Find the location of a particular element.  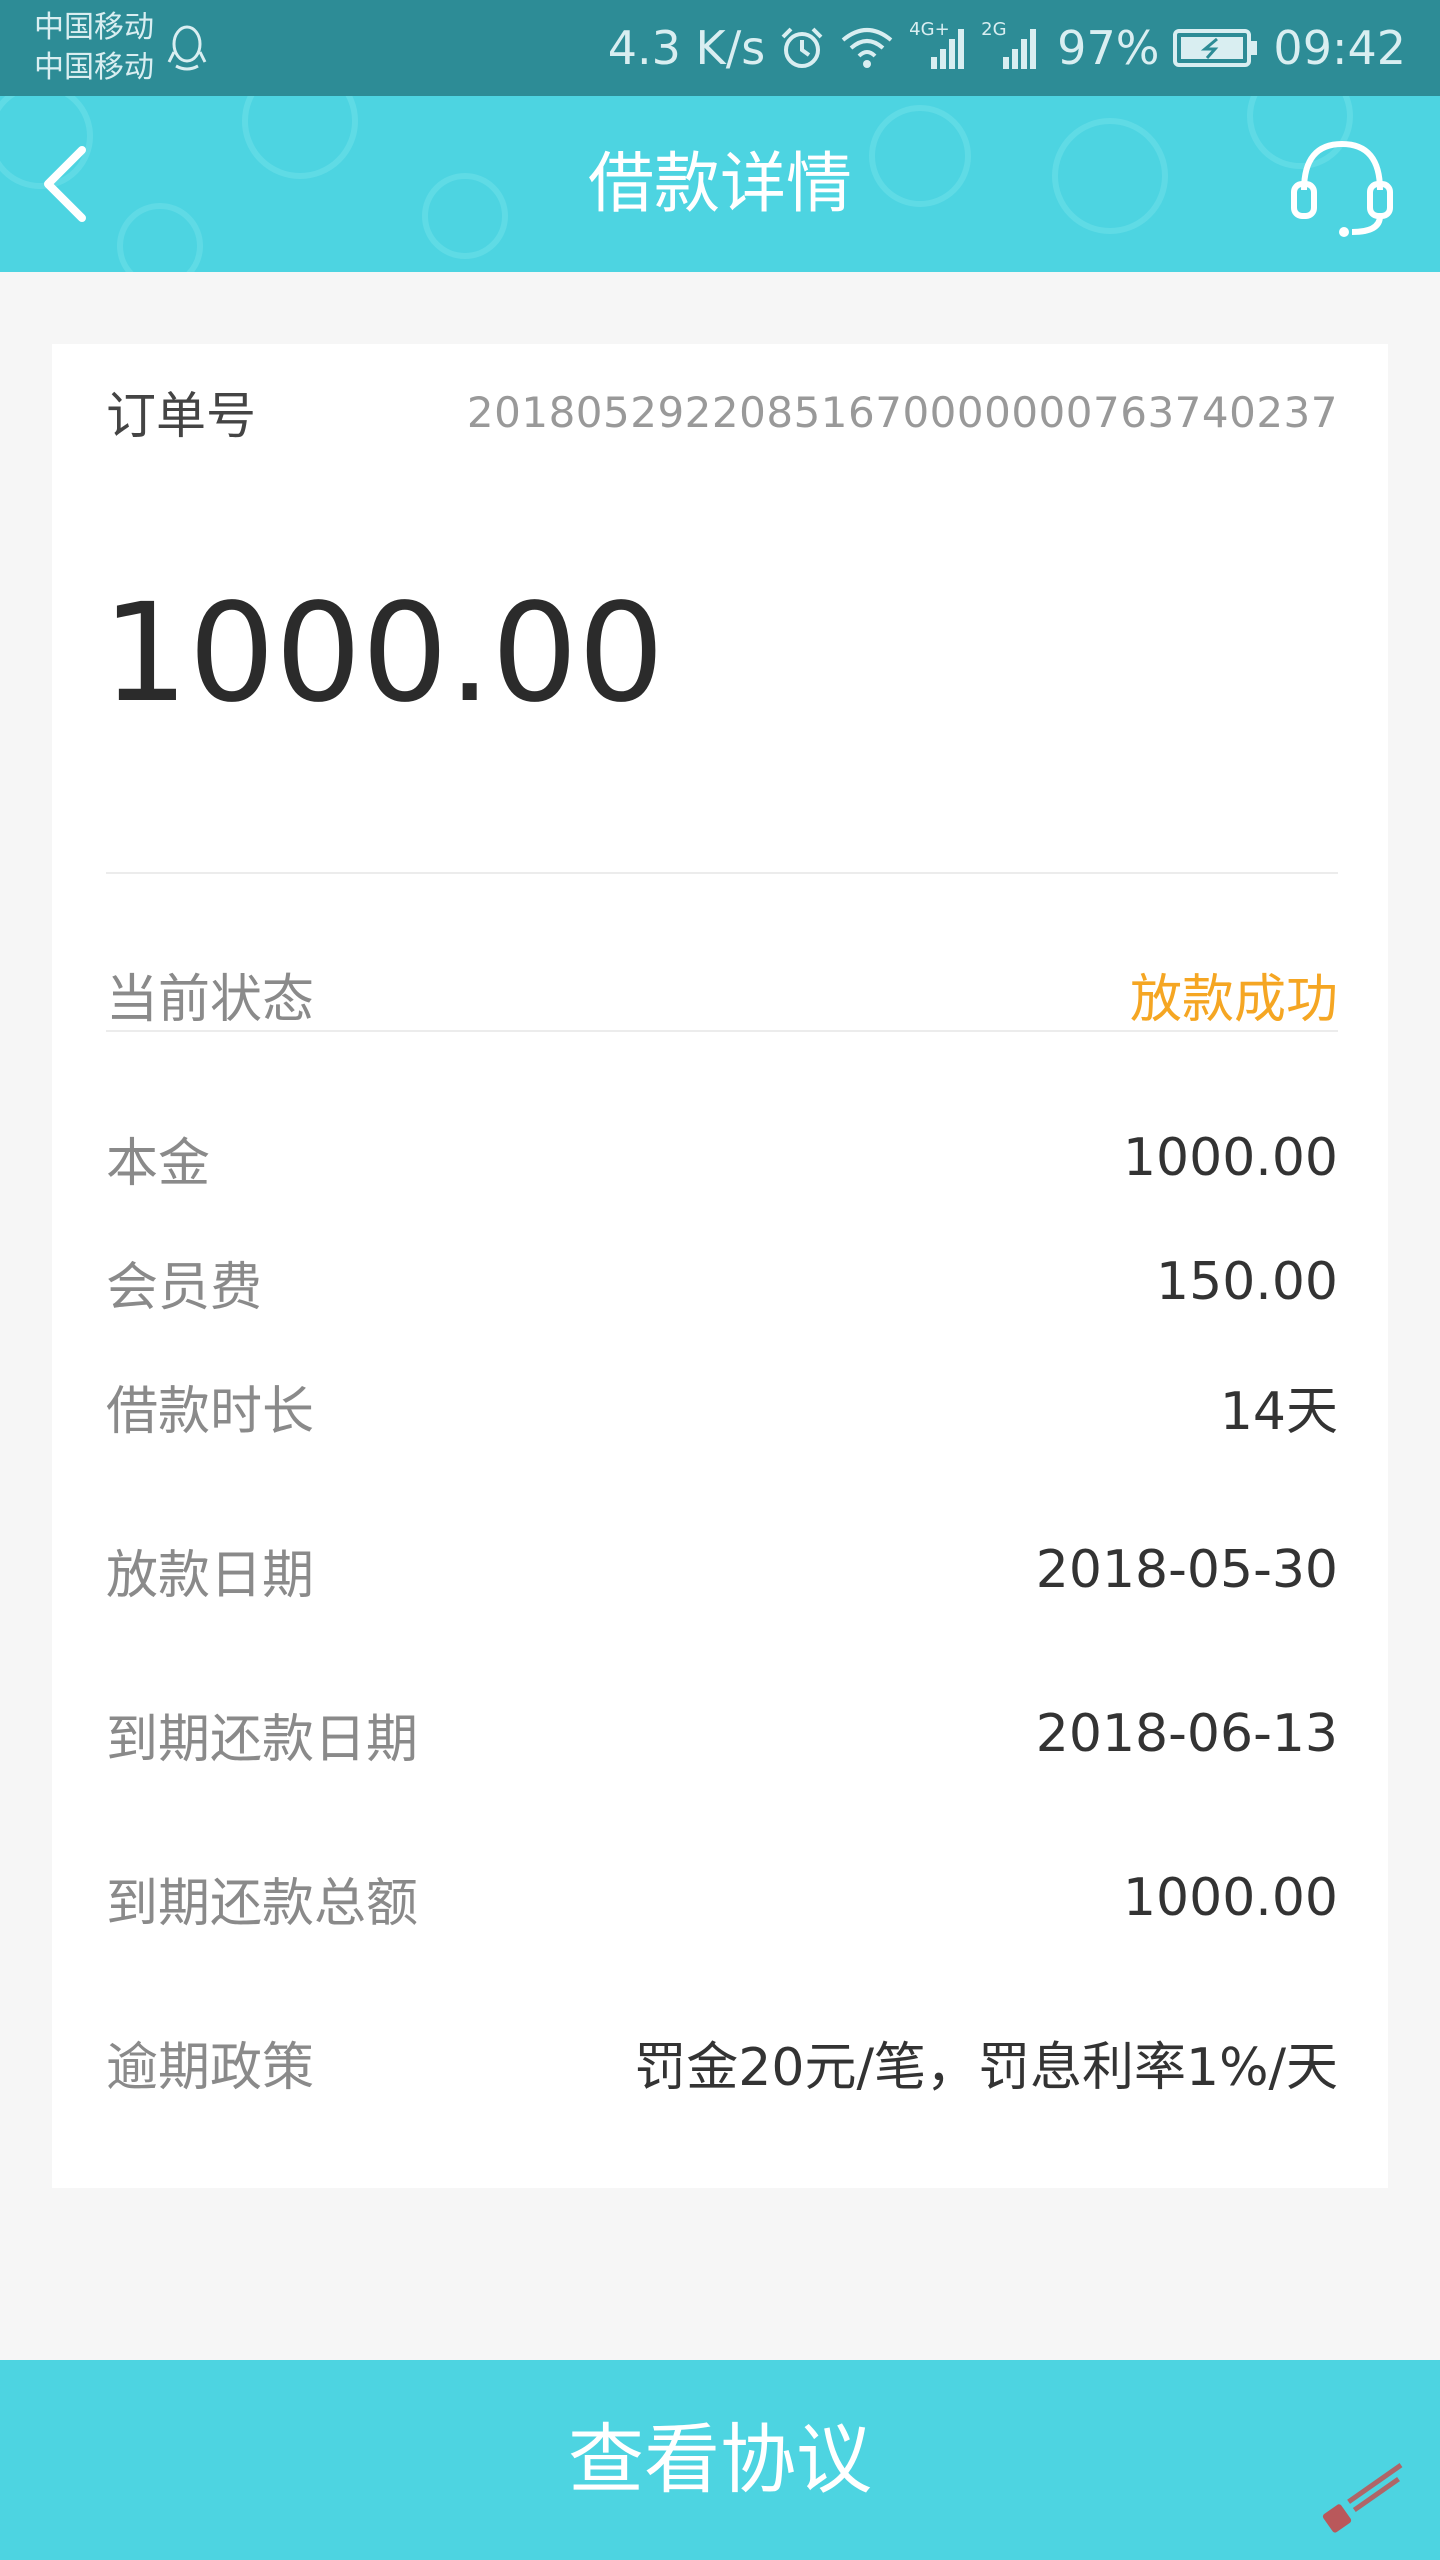

header: 借款详情 is located at coordinates (720, 184).